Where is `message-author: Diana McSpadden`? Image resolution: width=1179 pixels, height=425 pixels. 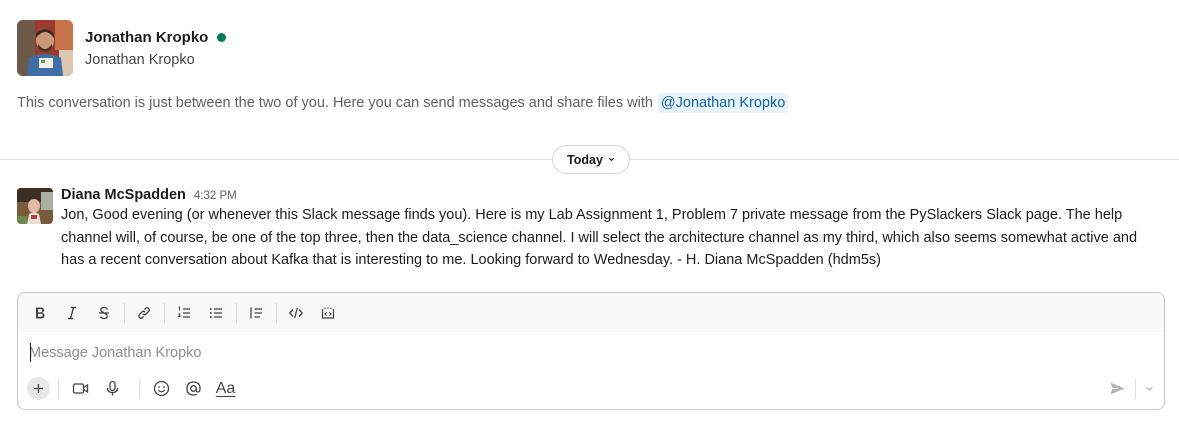
message-author: Diana McSpadden is located at coordinates (123, 195).